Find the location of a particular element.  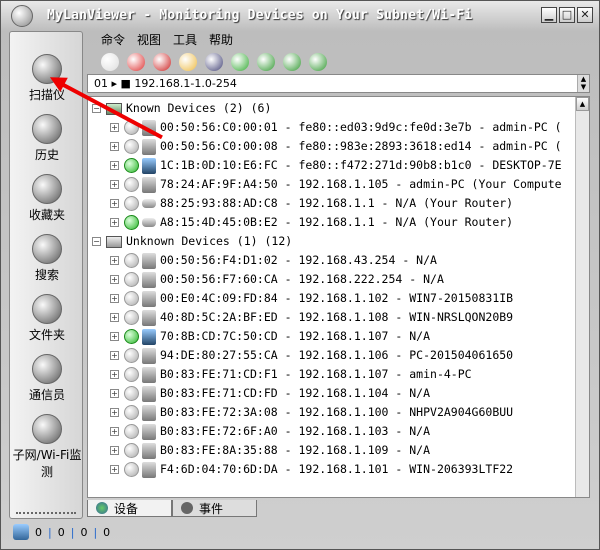

sidebar-item: 扫描仪 is located at coordinates (47, 78).